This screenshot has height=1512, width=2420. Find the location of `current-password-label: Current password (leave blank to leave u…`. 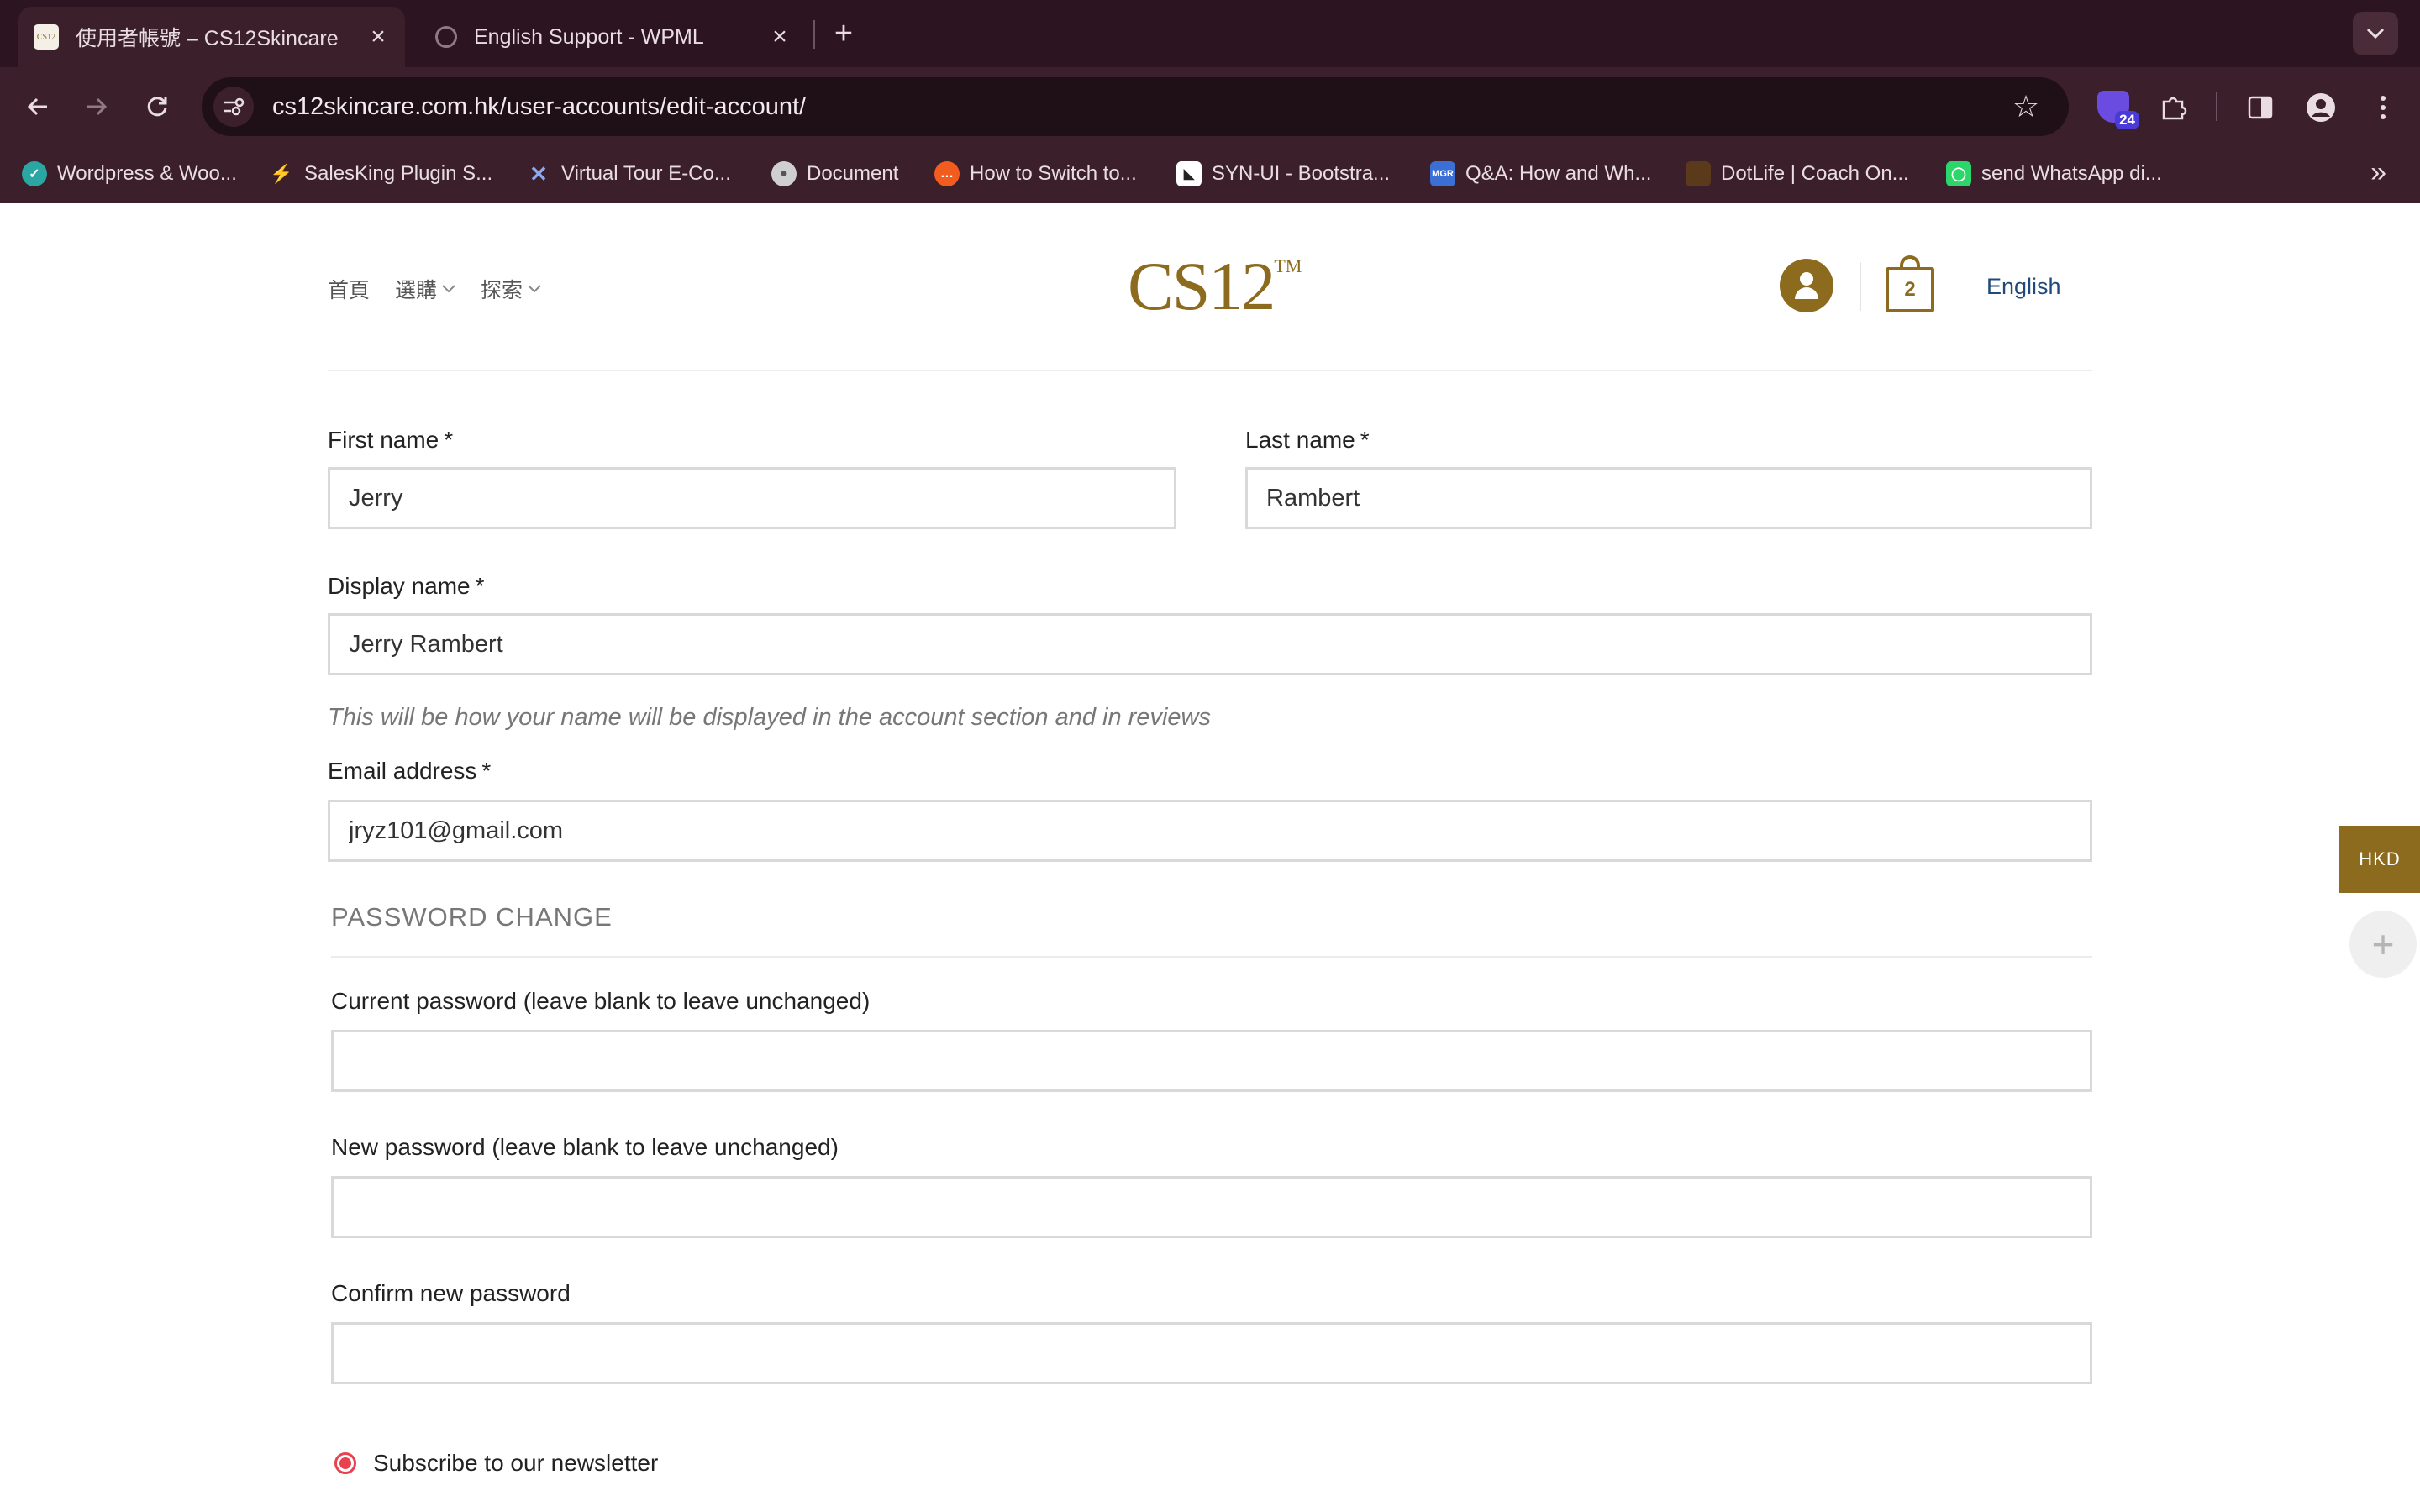

current-password-label: Current password (leave blank to leave u… is located at coordinates (601, 1001).